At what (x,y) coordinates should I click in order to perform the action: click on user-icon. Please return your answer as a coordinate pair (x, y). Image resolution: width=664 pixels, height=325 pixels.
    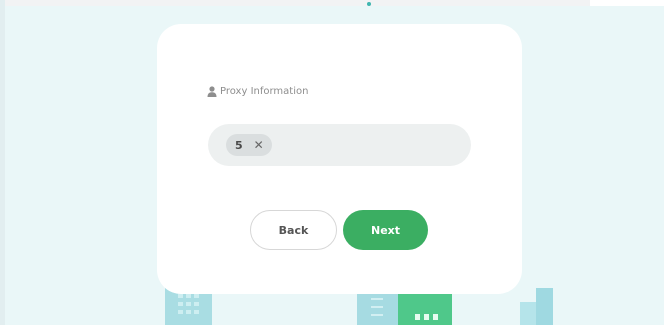
    Looking at the image, I should click on (212, 91).